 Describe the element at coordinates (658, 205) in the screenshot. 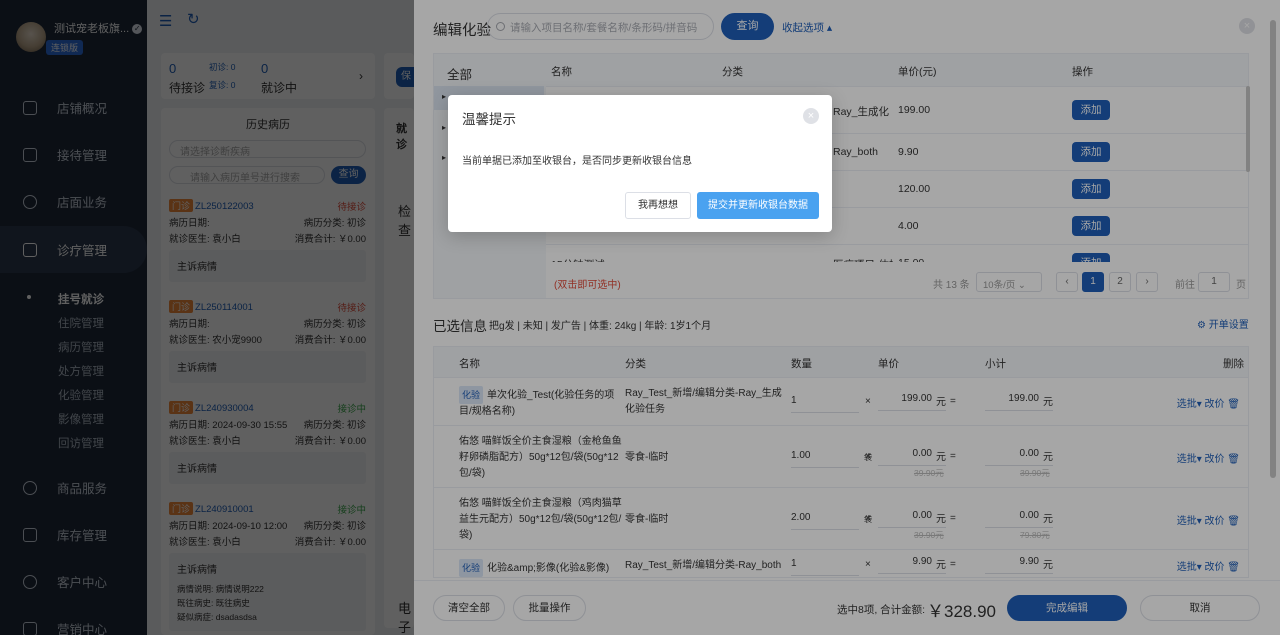

I see `think-again-button: 我再想想` at that location.